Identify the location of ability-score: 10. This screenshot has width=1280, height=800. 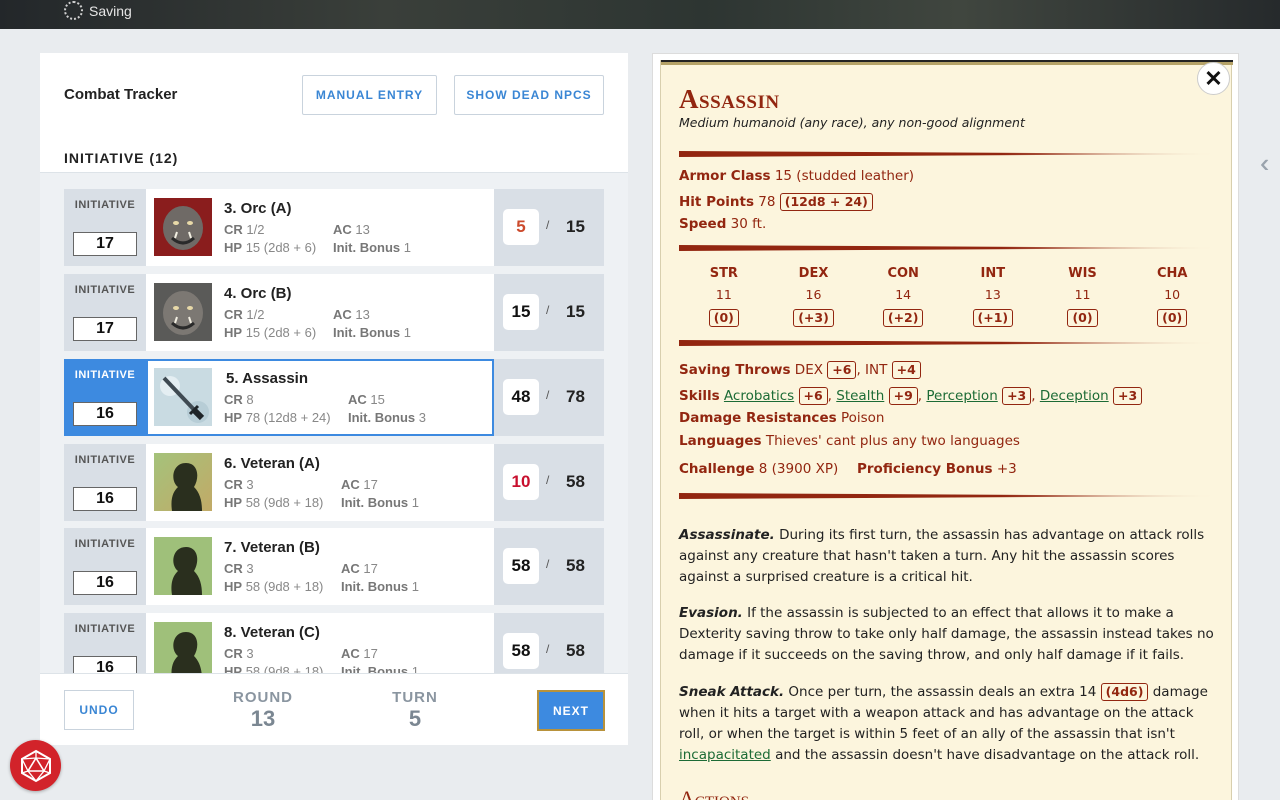
(1172, 294).